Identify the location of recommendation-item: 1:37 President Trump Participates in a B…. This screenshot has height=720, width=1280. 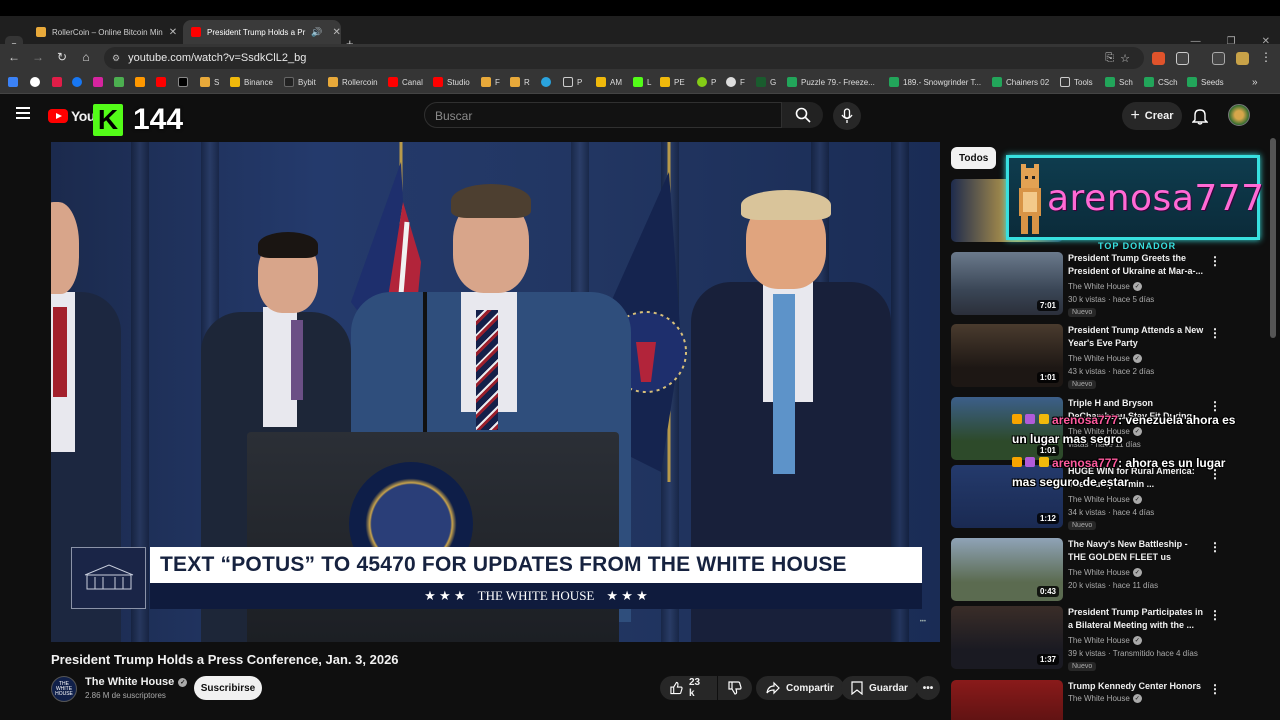
(1101, 639).